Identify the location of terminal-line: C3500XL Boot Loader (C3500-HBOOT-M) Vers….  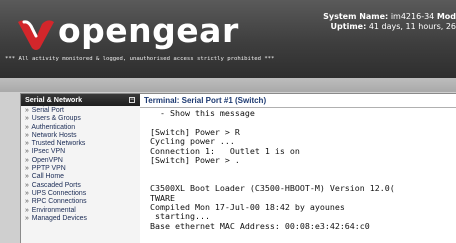
(272, 188).